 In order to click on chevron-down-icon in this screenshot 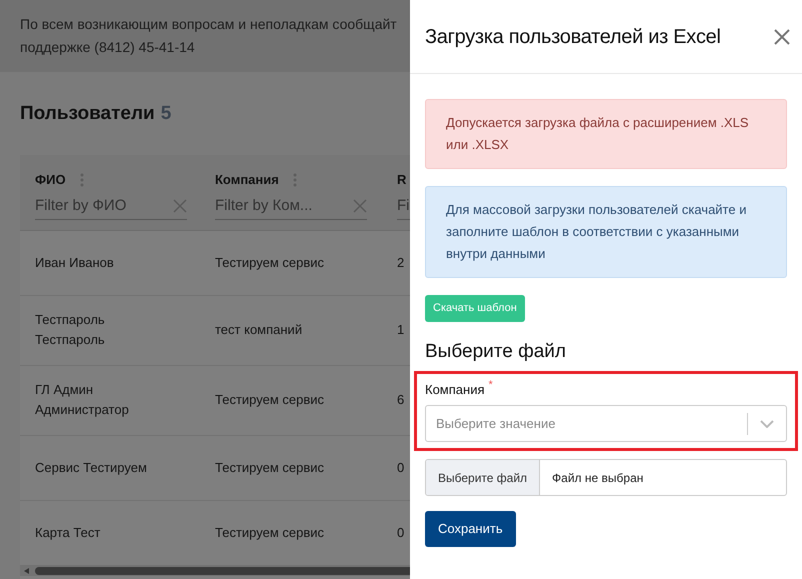, I will do `click(767, 424)`.